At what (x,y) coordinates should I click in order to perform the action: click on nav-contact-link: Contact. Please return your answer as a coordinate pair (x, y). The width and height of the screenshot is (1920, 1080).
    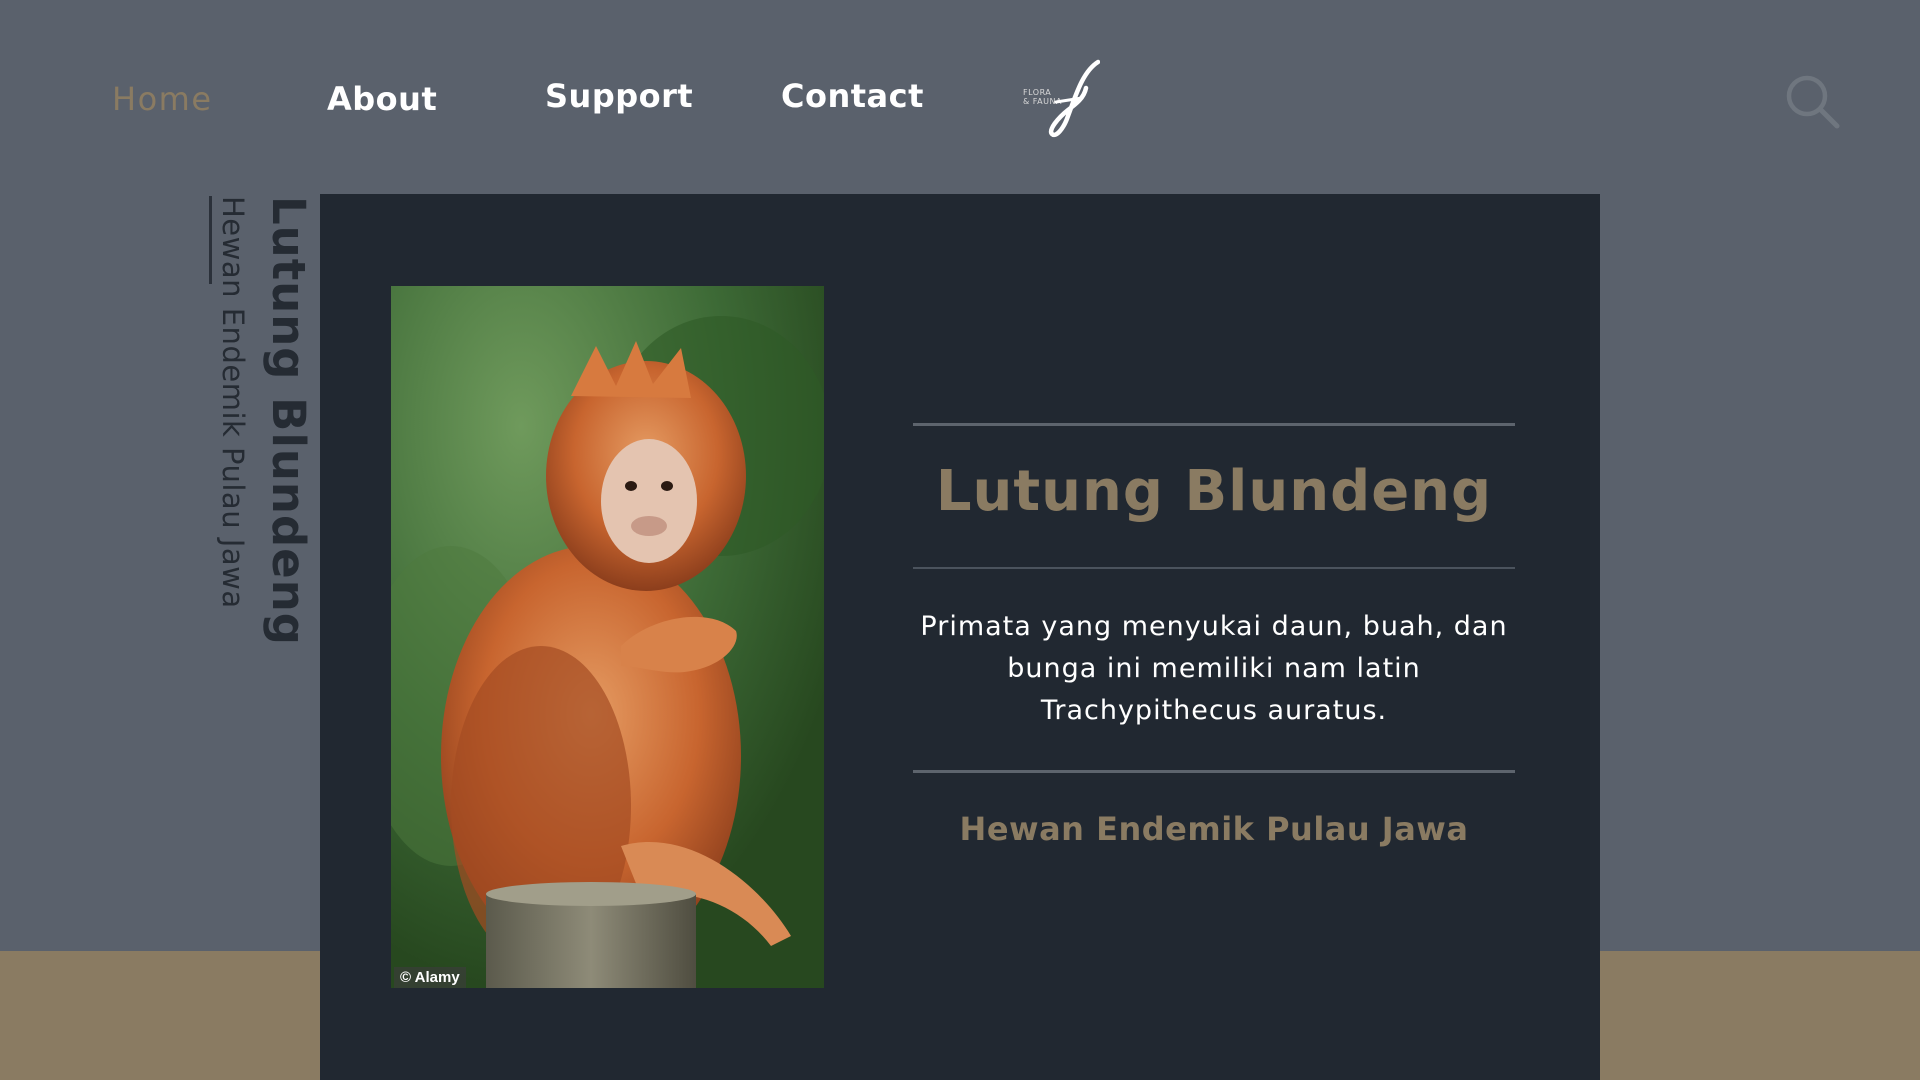
    Looking at the image, I should click on (852, 96).